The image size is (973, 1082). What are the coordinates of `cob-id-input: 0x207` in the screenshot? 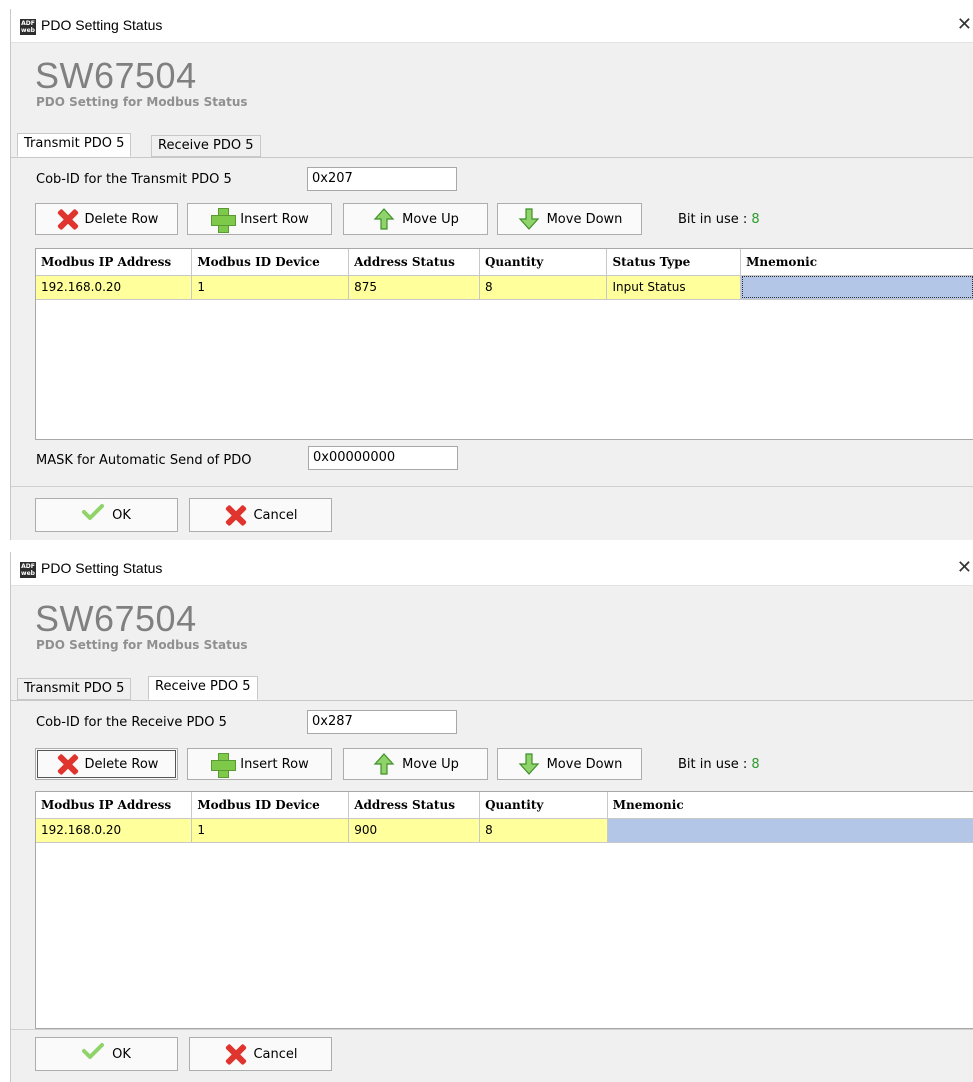 It's located at (382, 179).